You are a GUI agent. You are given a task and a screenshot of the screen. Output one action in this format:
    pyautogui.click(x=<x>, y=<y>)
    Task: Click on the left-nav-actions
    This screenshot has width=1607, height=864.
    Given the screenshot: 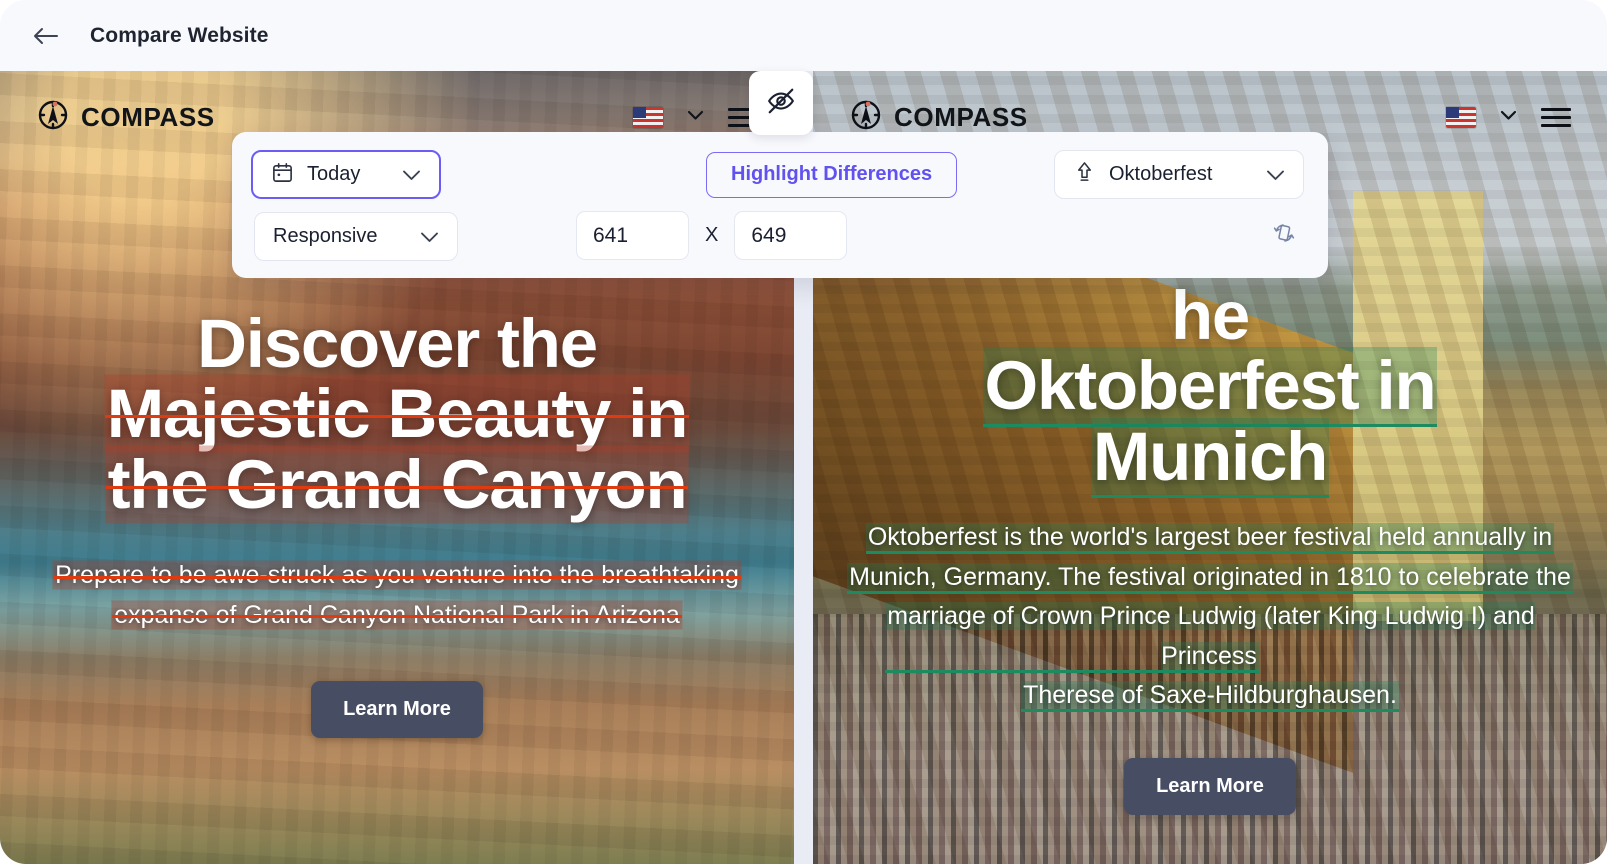 What is the action you would take?
    pyautogui.click(x=695, y=117)
    